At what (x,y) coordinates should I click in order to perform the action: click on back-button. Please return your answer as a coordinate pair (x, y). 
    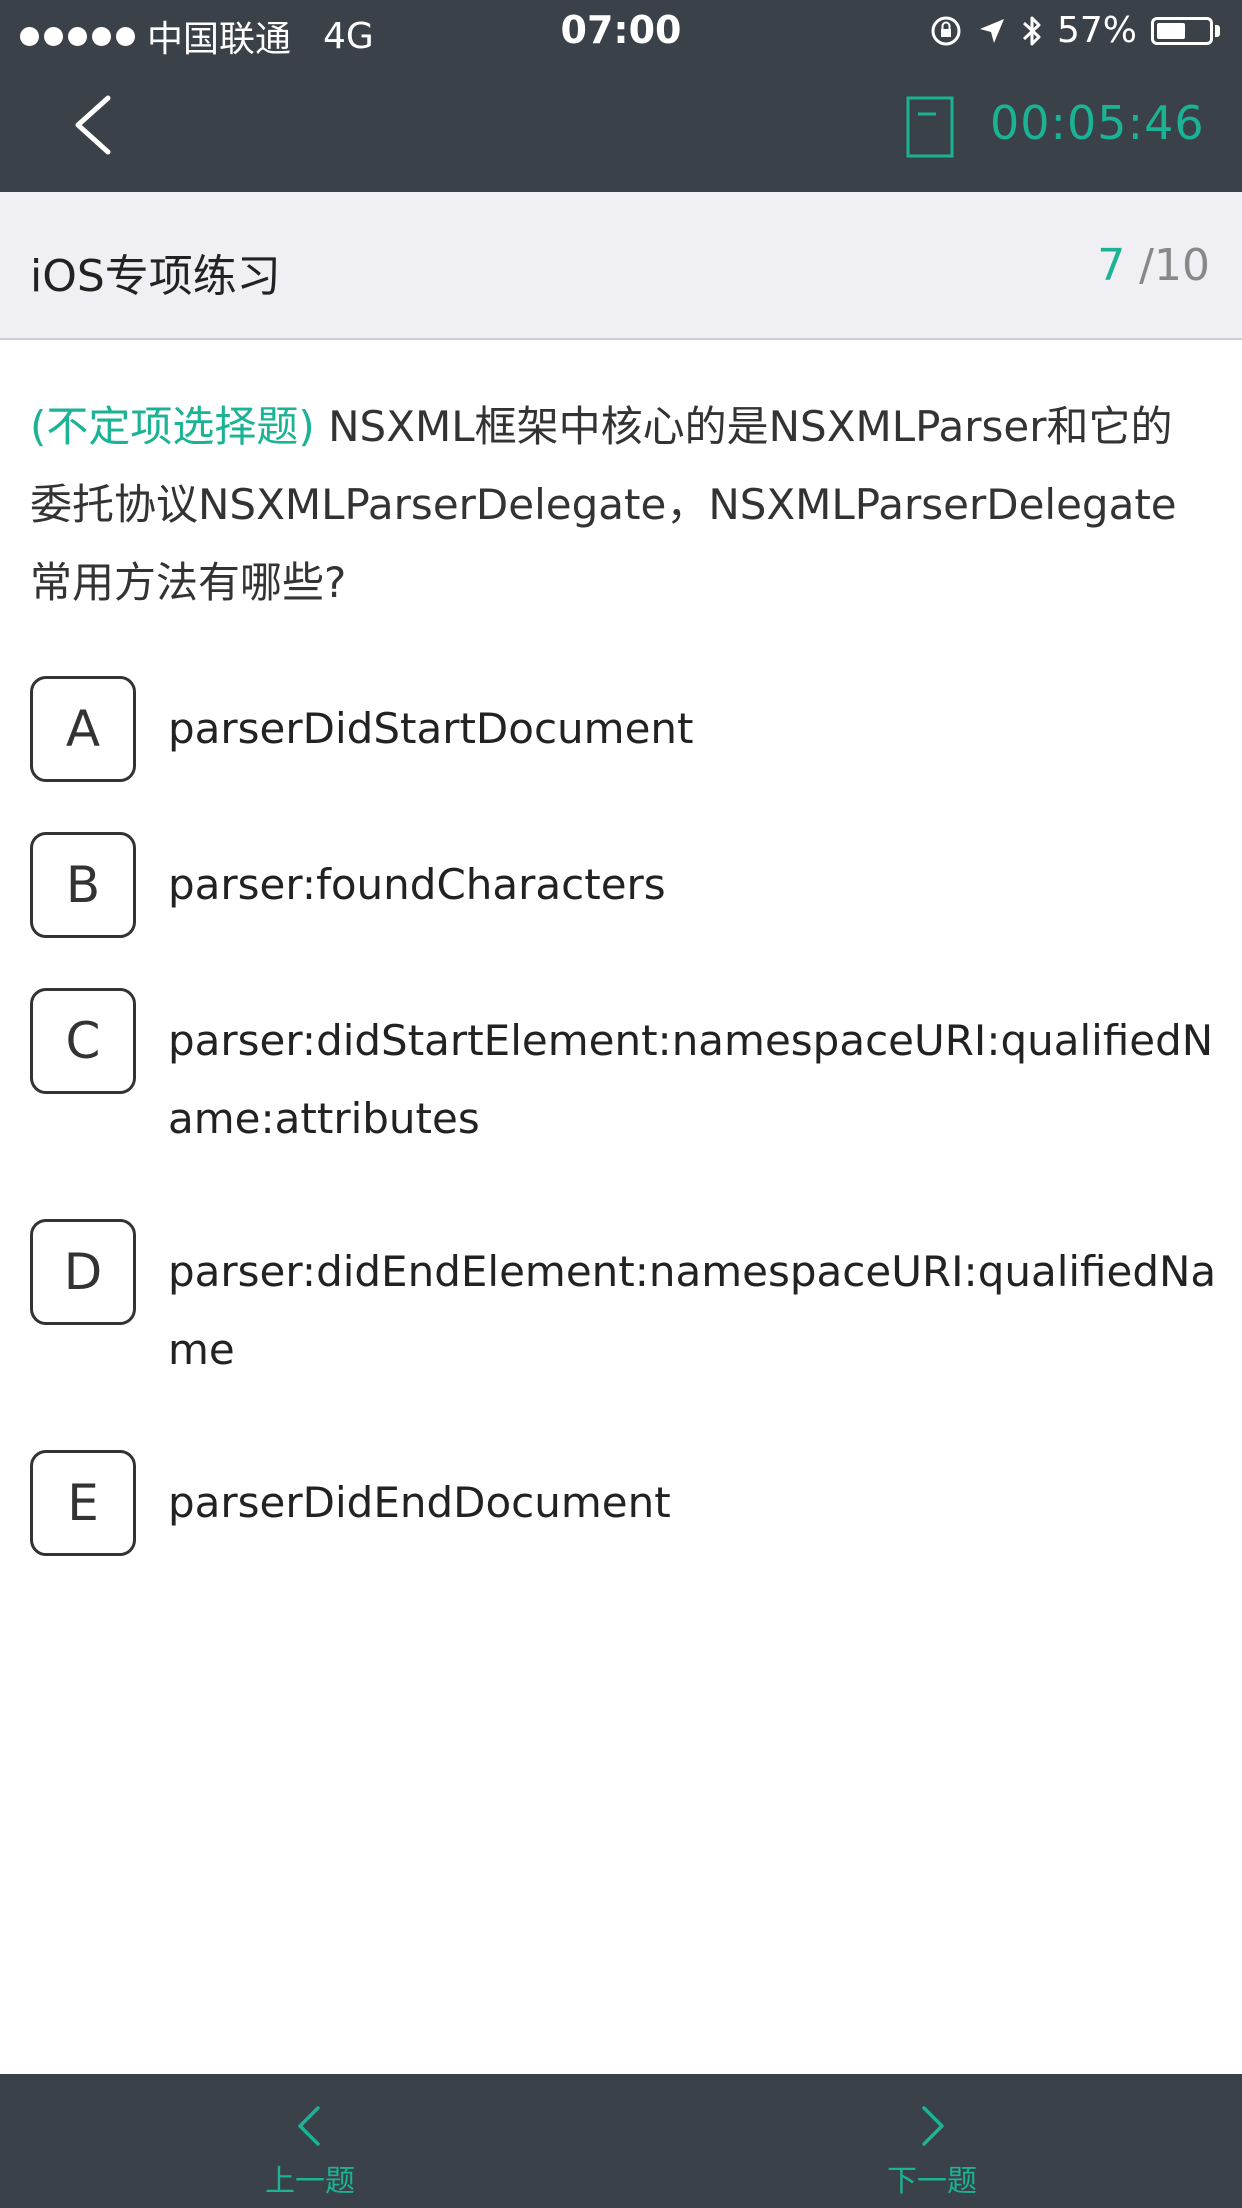
    Looking at the image, I should click on (95, 125).